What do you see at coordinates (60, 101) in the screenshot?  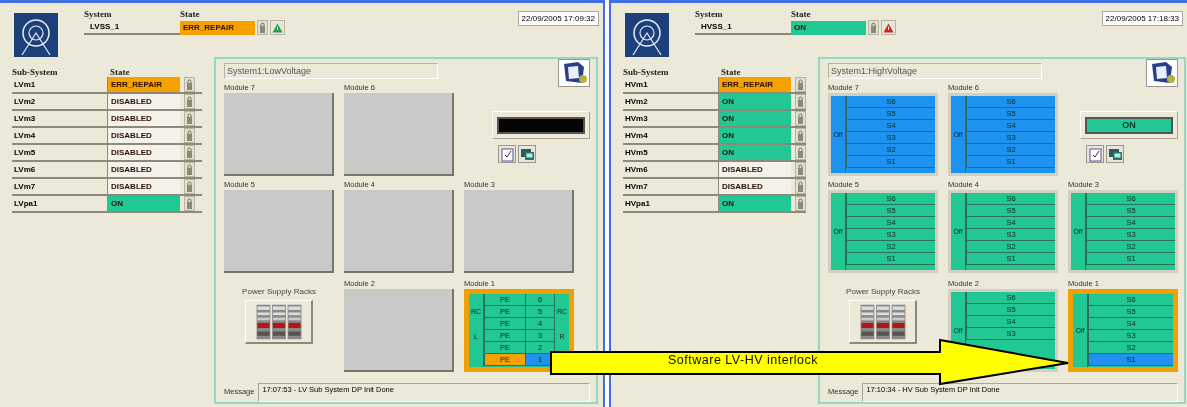 I see `subsystem-name: LVm2` at bounding box center [60, 101].